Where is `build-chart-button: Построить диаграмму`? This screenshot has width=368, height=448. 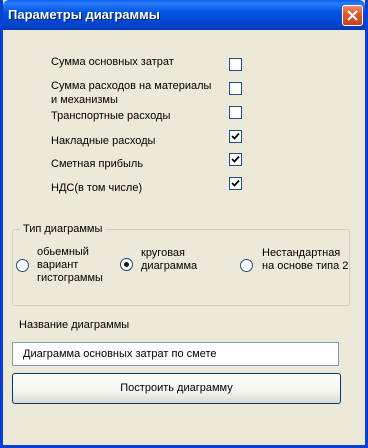 build-chart-button: Построить диаграмму is located at coordinates (176, 388).